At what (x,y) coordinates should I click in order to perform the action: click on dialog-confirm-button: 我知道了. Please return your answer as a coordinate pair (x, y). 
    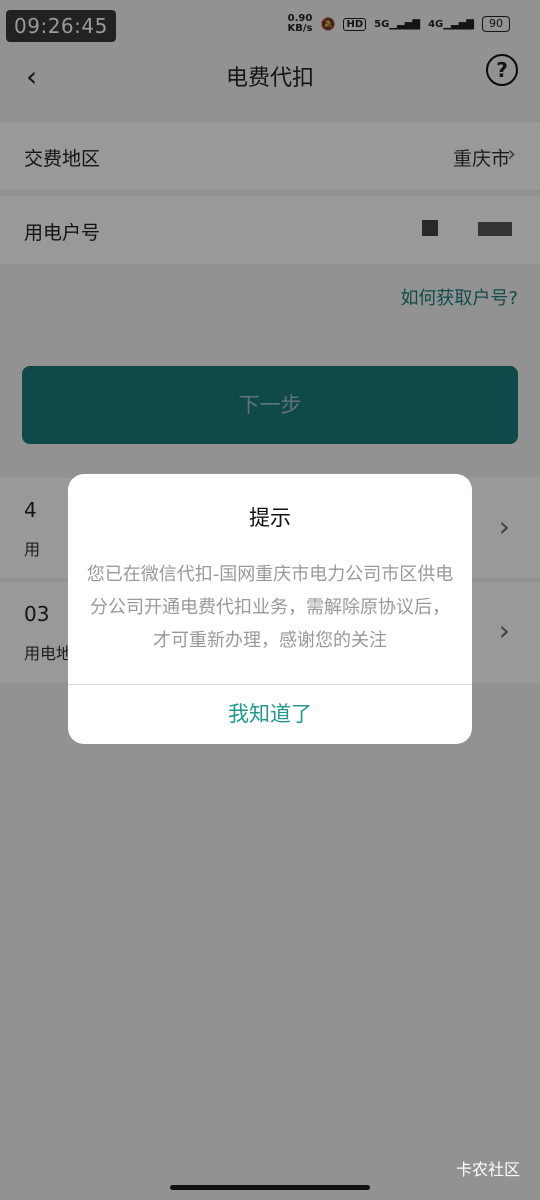
    Looking at the image, I should click on (270, 714).